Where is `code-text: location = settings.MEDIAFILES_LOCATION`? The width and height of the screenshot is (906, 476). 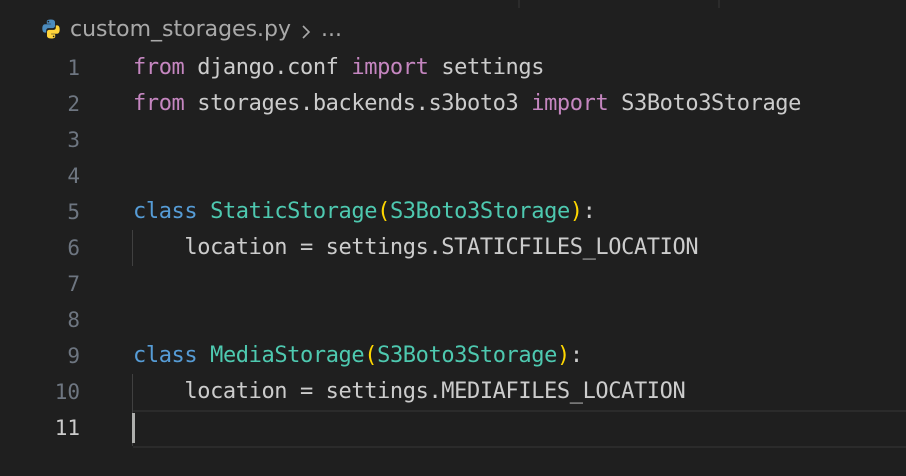 code-text: location = settings.MEDIAFILES_LOCATION is located at coordinates (409, 392).